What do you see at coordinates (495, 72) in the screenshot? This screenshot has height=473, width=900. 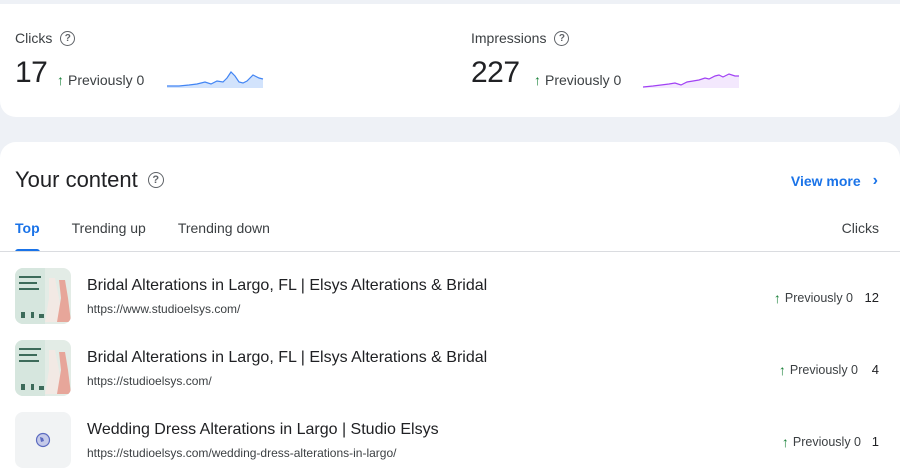 I see `impressions-value: 227` at bounding box center [495, 72].